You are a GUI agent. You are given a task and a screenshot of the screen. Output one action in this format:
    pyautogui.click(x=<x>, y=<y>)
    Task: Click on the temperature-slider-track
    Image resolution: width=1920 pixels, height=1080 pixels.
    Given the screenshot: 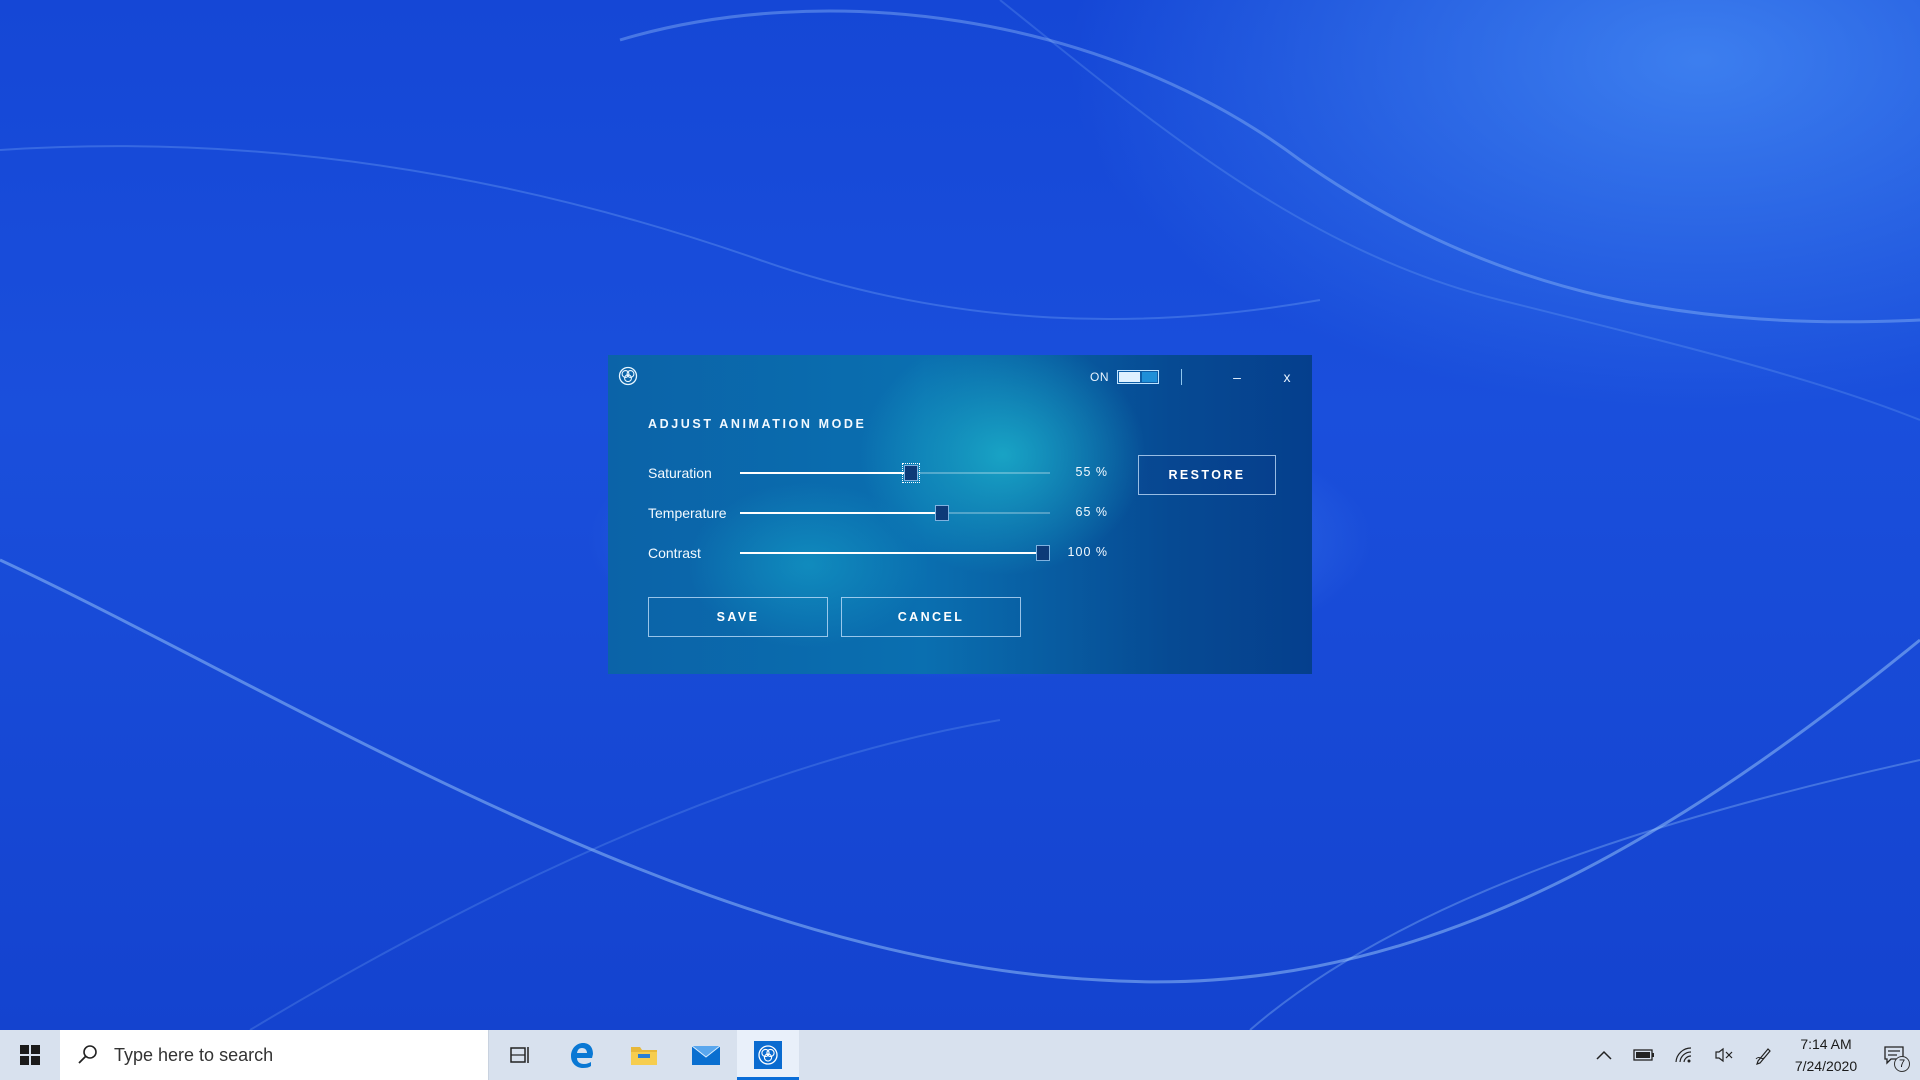 What is the action you would take?
    pyautogui.click(x=895, y=513)
    